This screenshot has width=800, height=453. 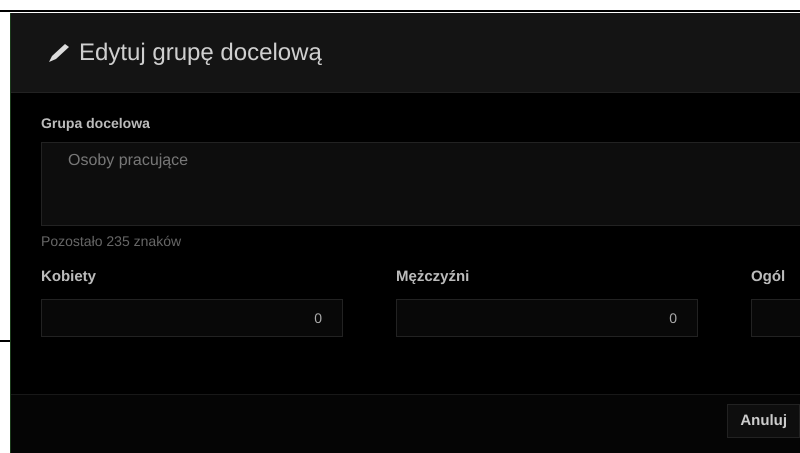 I want to click on field-label: Kobiety, so click(x=69, y=277).